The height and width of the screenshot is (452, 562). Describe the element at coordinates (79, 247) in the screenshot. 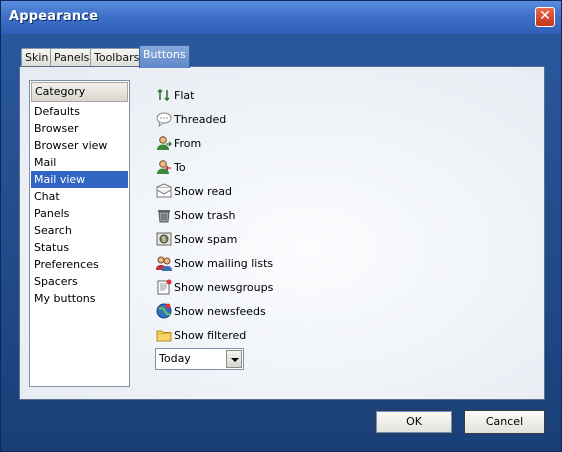

I see `category-item-status: Status` at that location.